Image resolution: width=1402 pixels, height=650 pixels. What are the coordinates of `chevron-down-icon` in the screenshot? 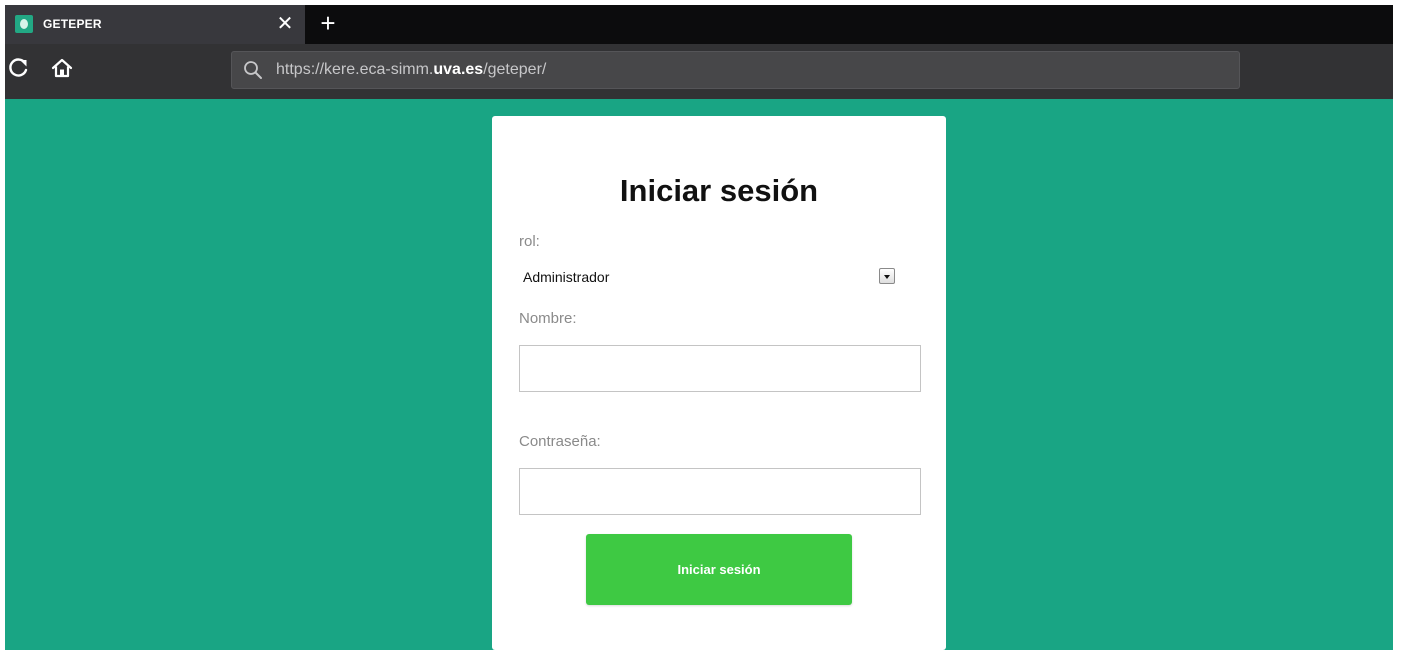 It's located at (887, 276).